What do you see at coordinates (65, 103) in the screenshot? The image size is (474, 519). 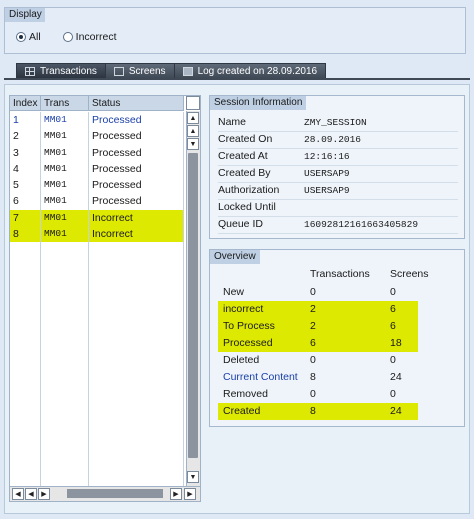 I see `column-header-trans: Trans` at bounding box center [65, 103].